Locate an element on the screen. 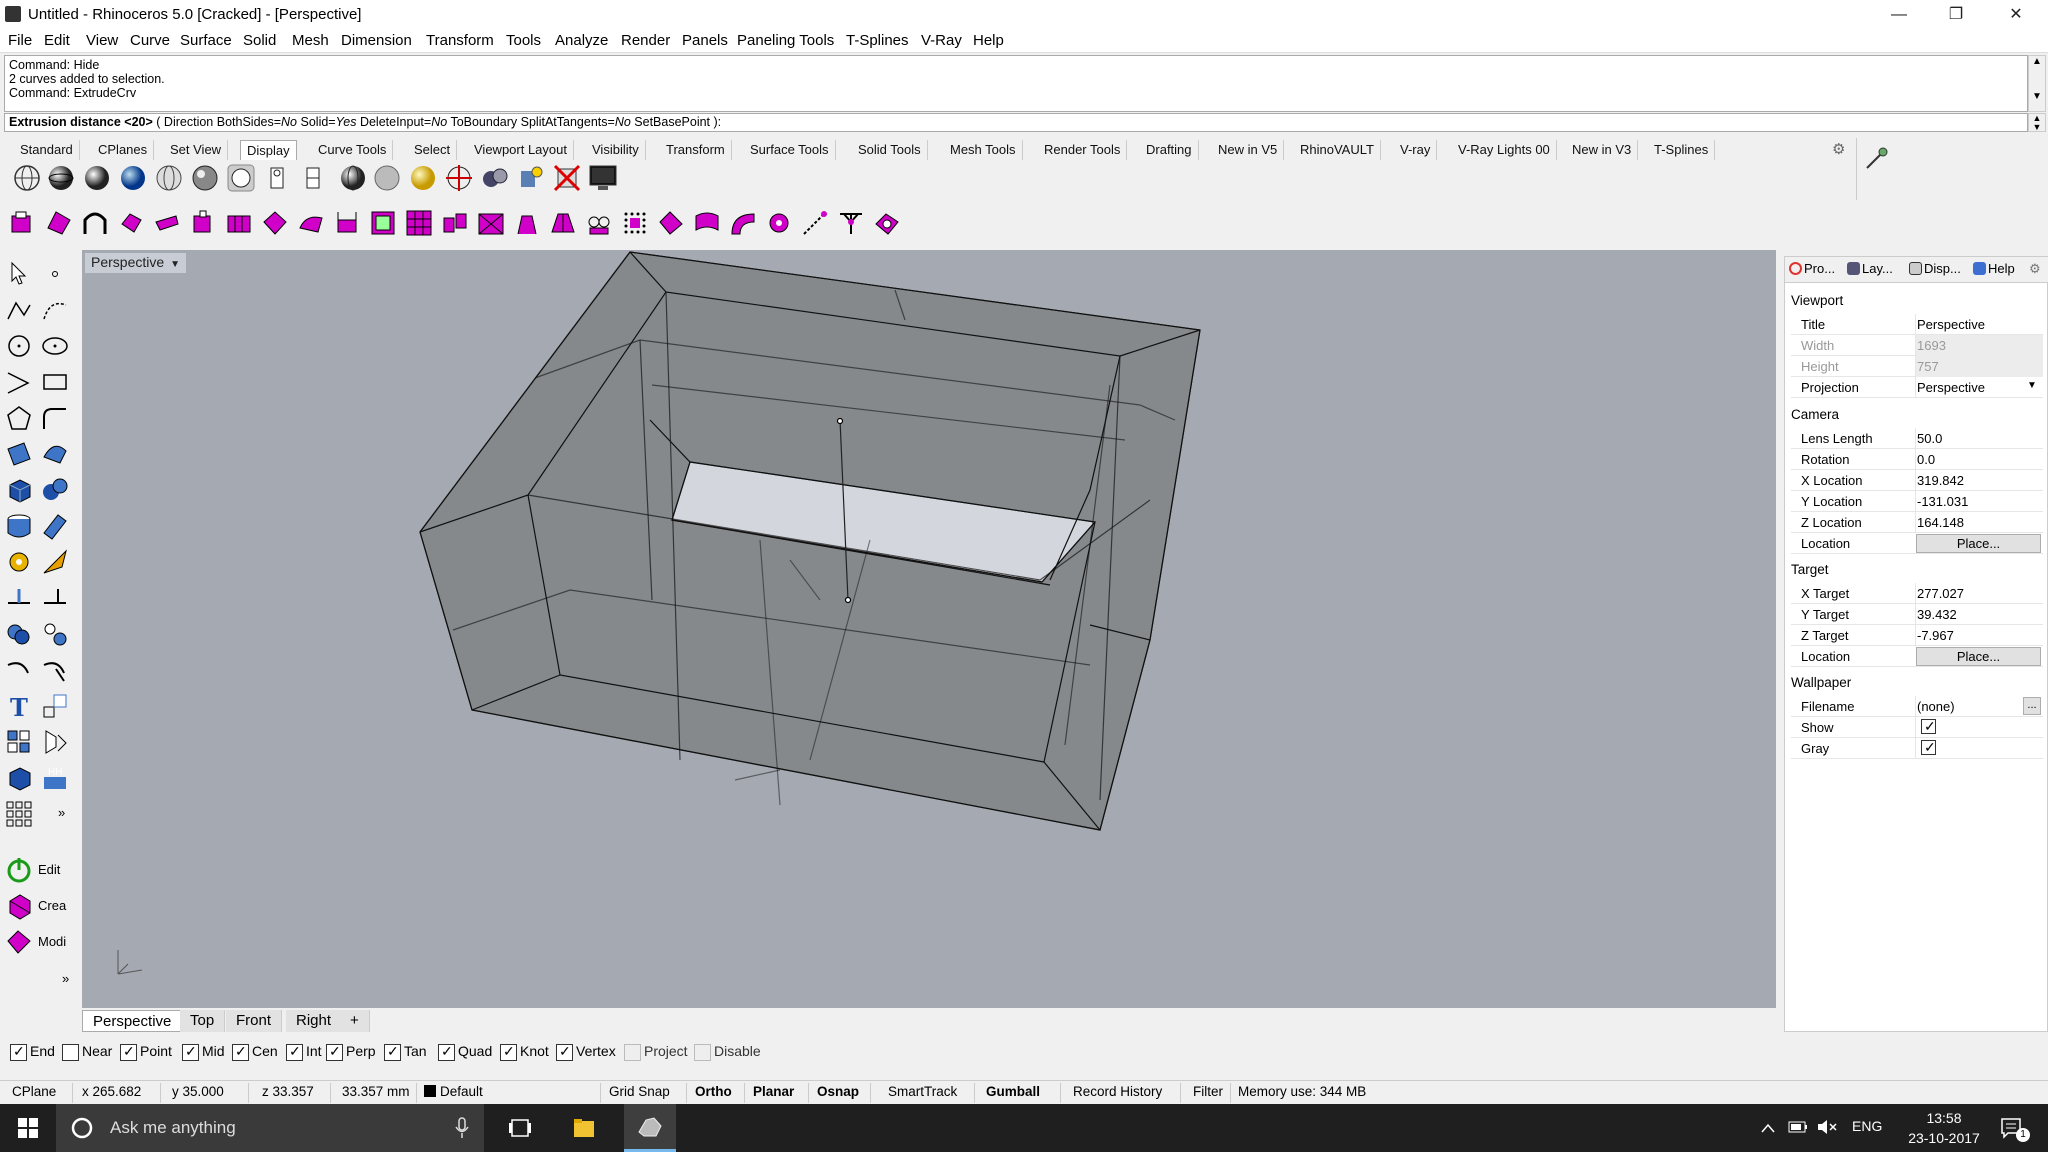 This screenshot has height=1152, width=2048. modify-label: Modi is located at coordinates (52, 941).